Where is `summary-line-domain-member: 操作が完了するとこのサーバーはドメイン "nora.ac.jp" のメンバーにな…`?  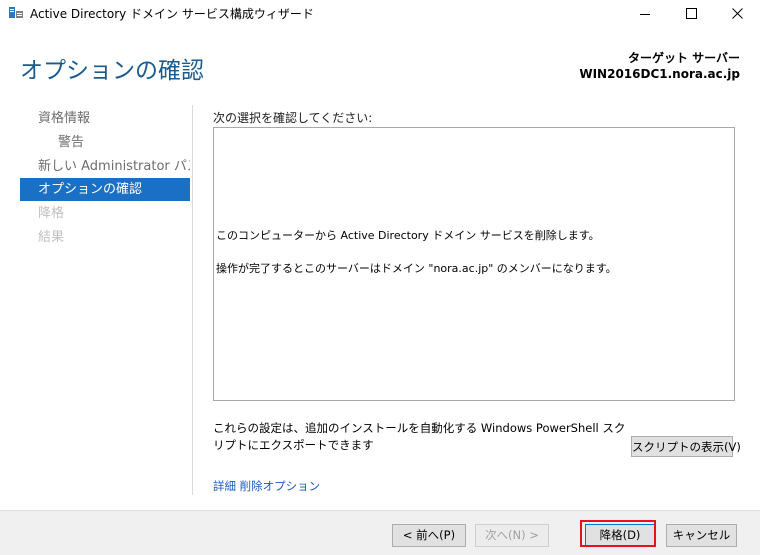 summary-line-domain-member: 操作が完了するとこのサーバーはドメイン "nora.ac.jp" のメンバーにな… is located at coordinates (416, 268).